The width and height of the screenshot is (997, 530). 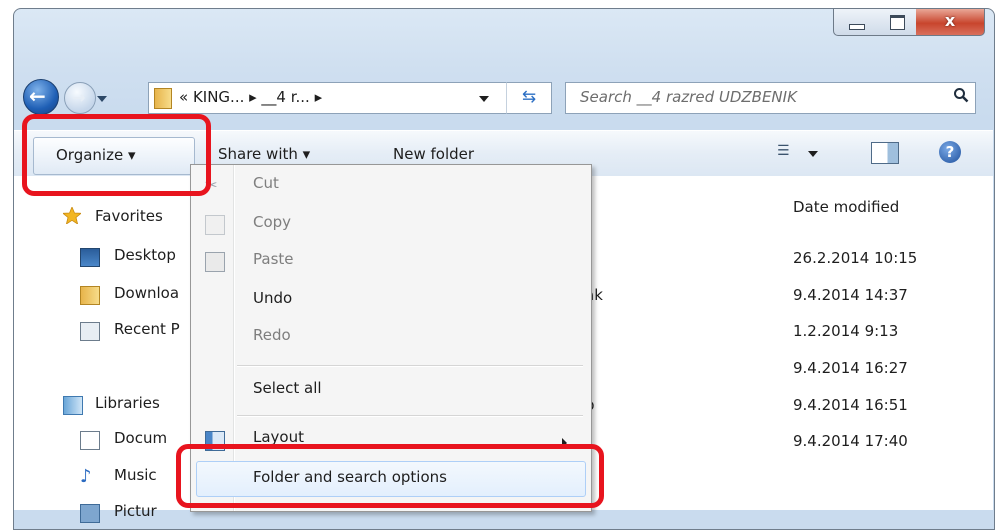 What do you see at coordinates (278, 437) in the screenshot?
I see `menu-item-layout: Layout` at bounding box center [278, 437].